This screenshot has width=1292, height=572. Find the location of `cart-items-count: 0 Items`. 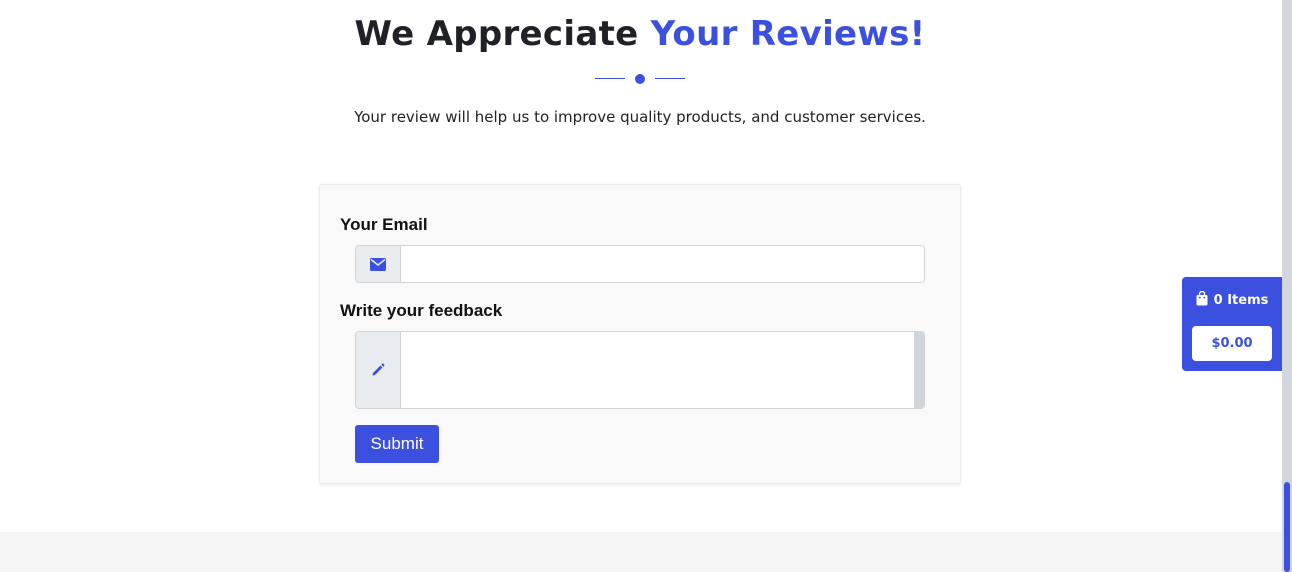

cart-items-count: 0 Items is located at coordinates (1241, 300).